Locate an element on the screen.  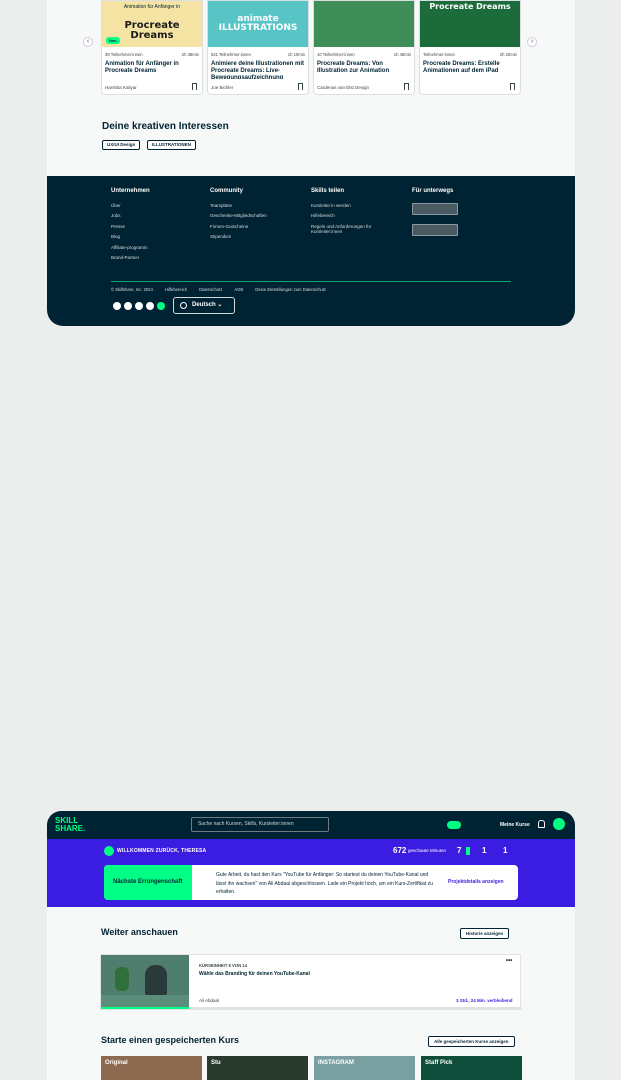
saved-course-card: Stu is located at coordinates (257, 1068).